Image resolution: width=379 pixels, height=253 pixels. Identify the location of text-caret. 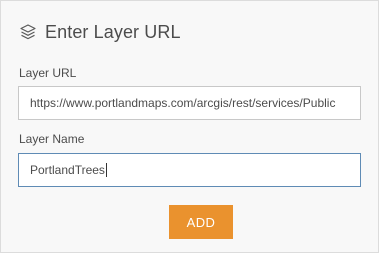
(106, 170).